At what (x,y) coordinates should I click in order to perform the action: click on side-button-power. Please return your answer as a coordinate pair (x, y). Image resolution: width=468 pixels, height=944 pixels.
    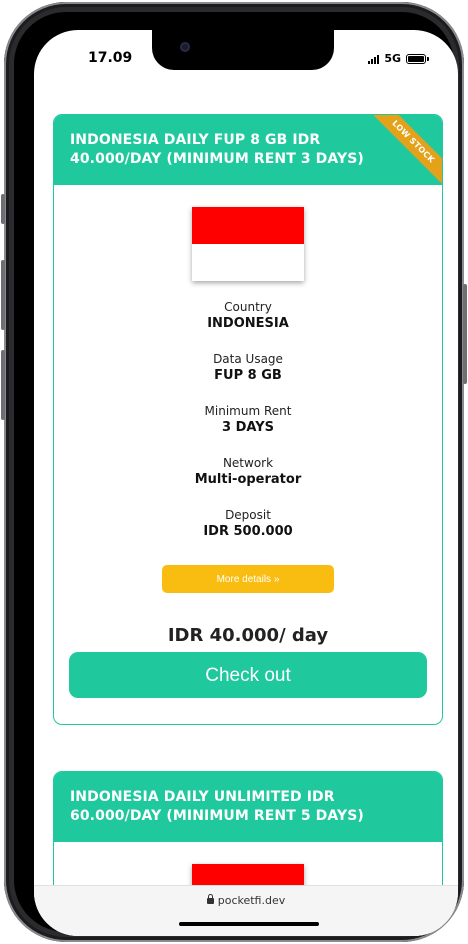
    Looking at the image, I should click on (465, 334).